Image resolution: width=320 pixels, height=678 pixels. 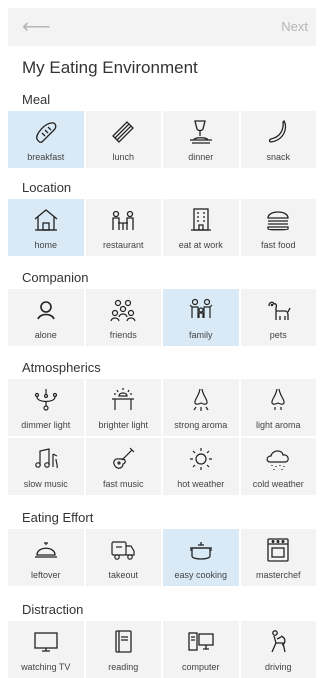 I want to click on dining-table-icon, so click(x=123, y=220).